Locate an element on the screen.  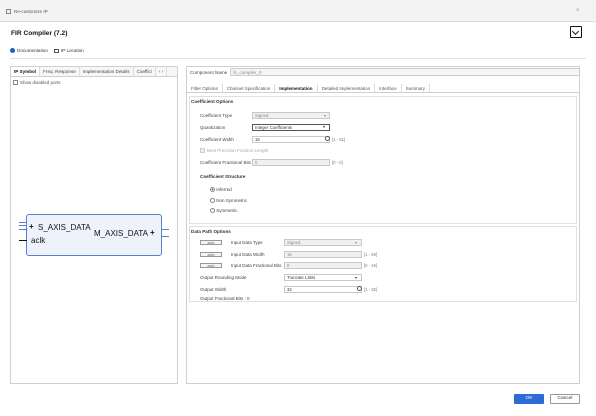
output-width-range: [1 - 32] is located at coordinates (371, 289).